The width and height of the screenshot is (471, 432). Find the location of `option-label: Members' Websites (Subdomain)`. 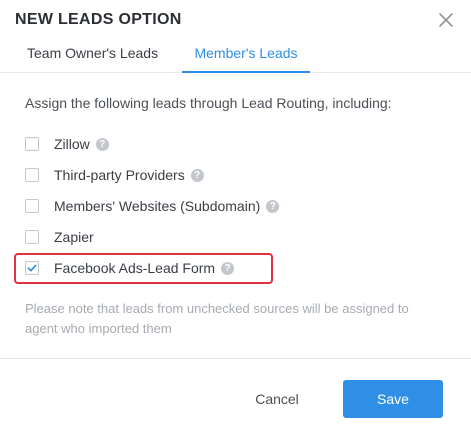

option-label: Members' Websites (Subdomain) is located at coordinates (157, 206).